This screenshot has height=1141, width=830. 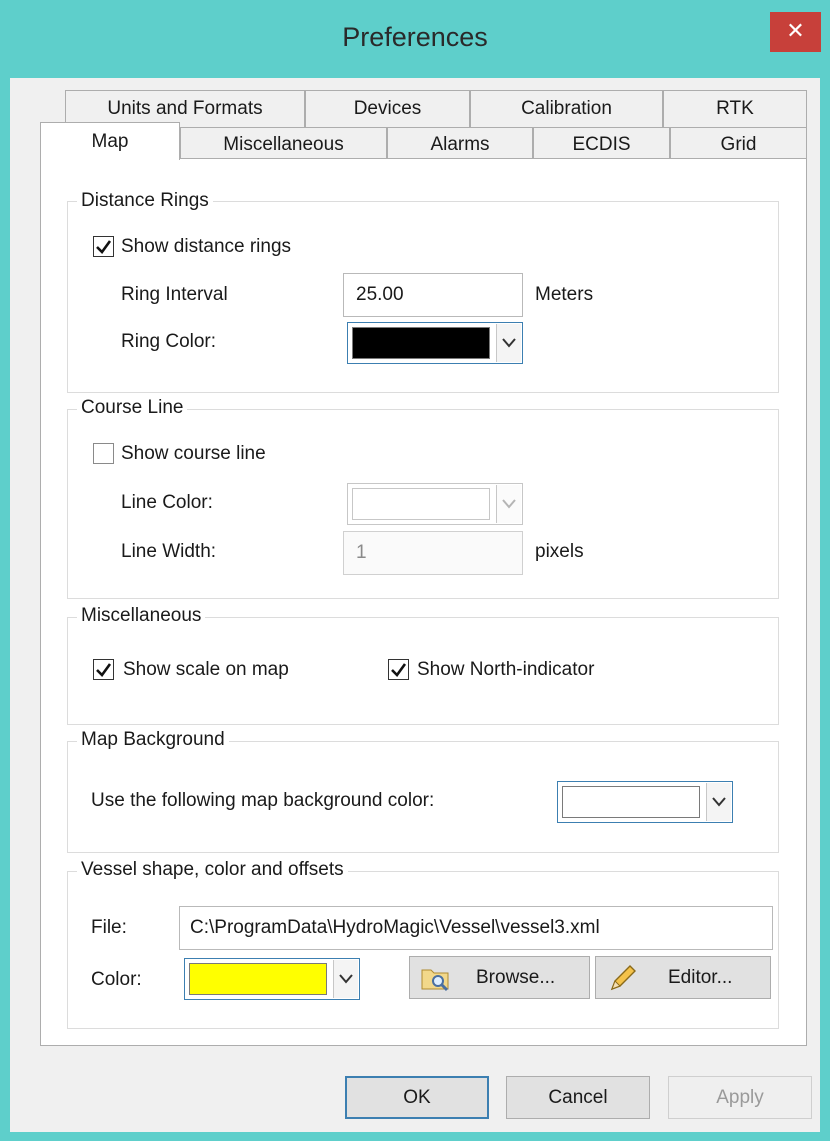 I want to click on ring-color-swatch, so click(x=421, y=343).